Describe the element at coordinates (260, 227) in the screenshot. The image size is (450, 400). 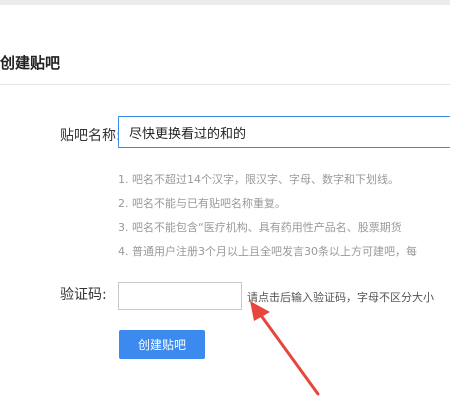
I see `rule-item: 3. 吧名不能包含“医疗机构、具有药用性产品名、股票期货` at that location.